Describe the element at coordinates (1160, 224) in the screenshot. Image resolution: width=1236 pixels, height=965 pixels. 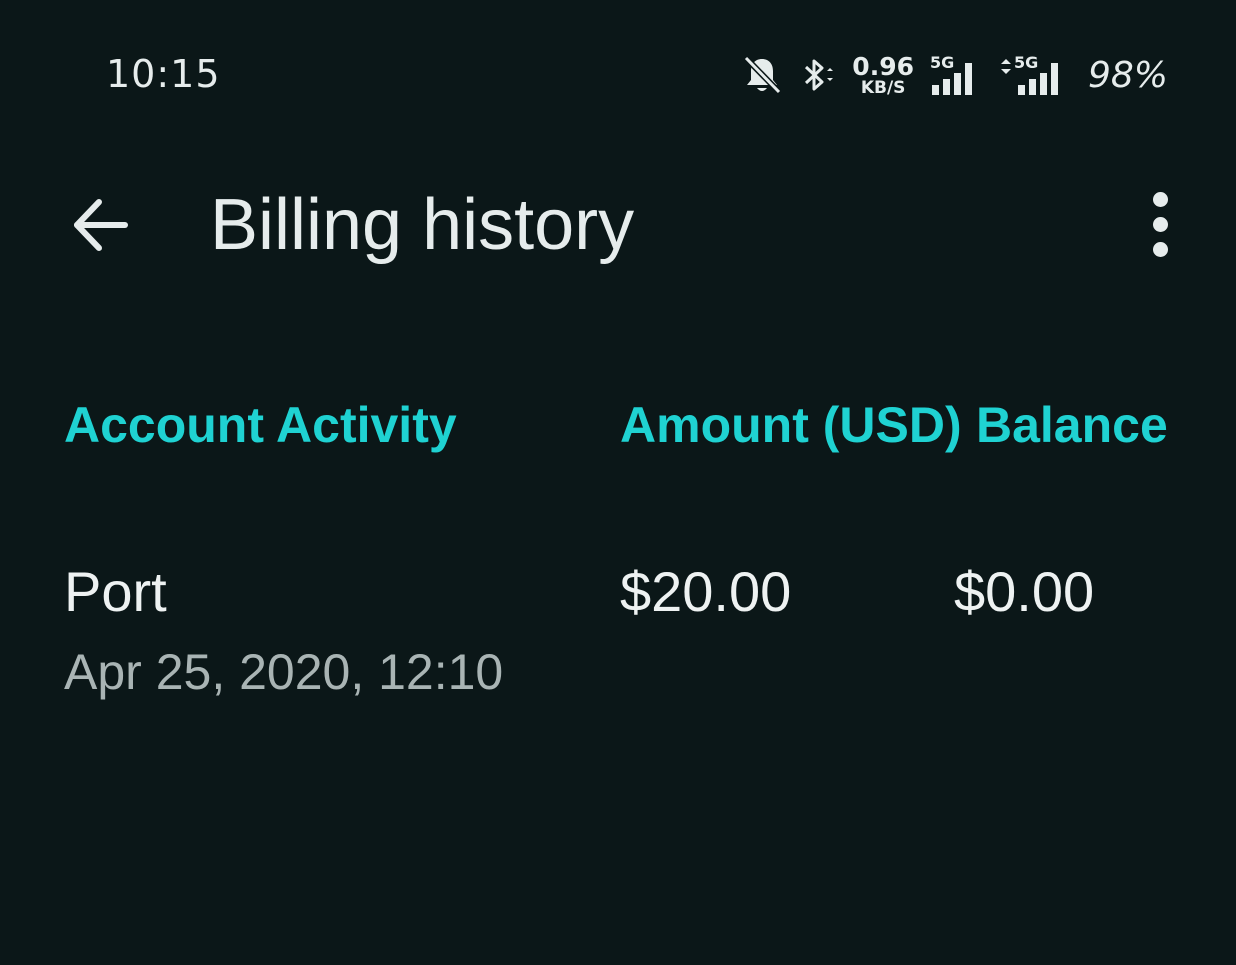
I see `more-options-button` at that location.